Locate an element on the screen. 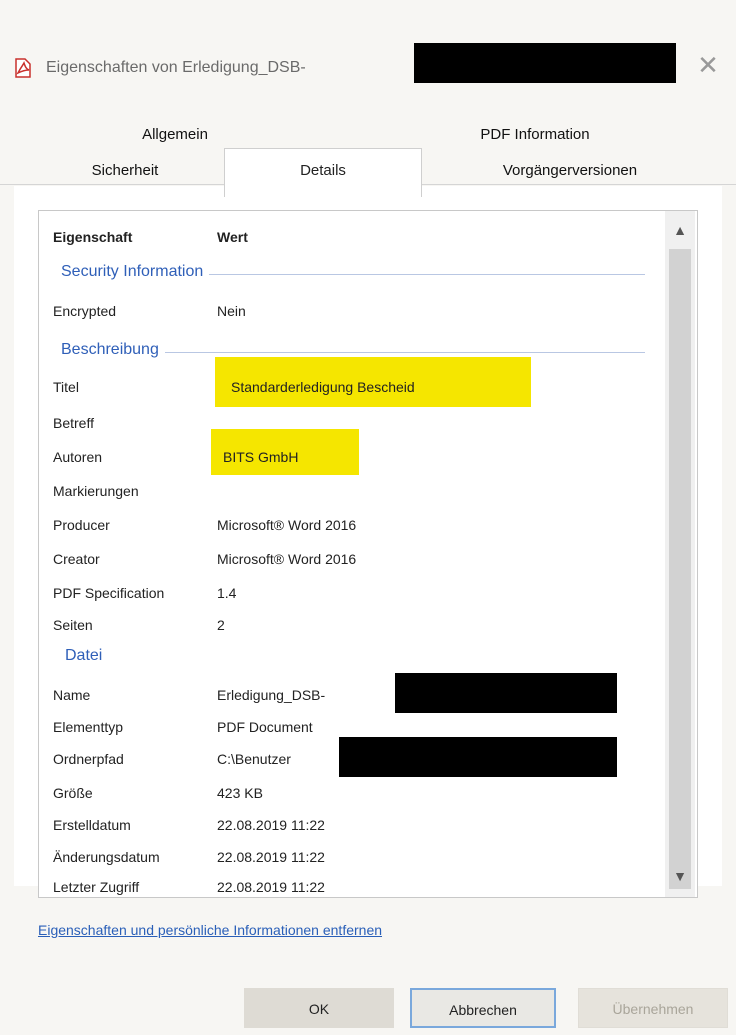  group-title: Datei is located at coordinates (87, 656).